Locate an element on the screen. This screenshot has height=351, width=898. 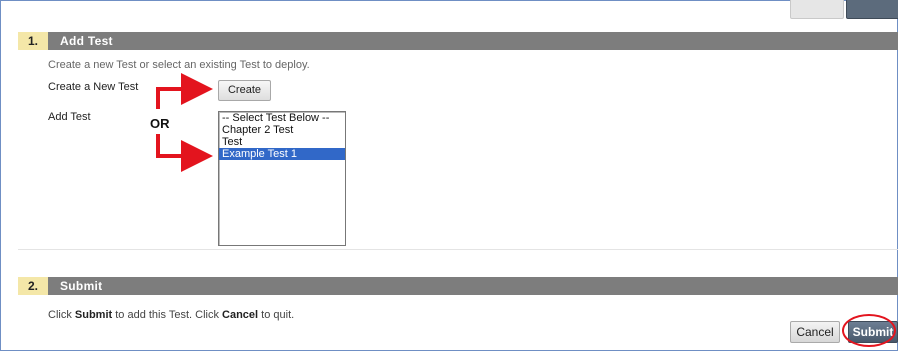
step-number: 2. is located at coordinates (33, 286).